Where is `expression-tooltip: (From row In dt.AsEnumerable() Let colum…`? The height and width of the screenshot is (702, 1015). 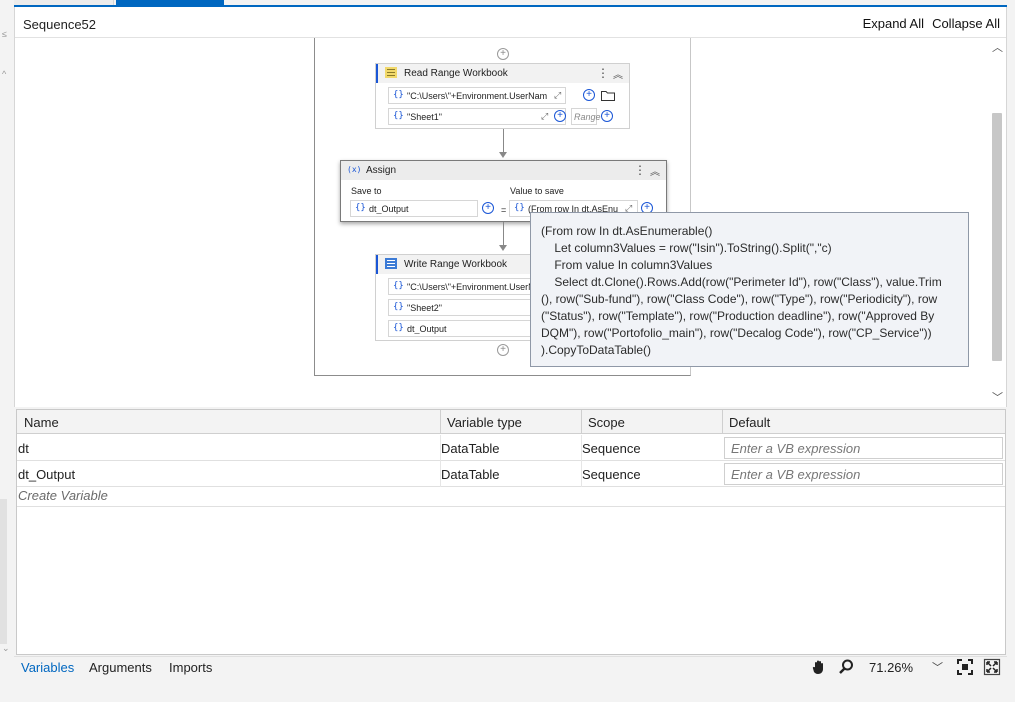
expression-tooltip: (From row In dt.AsEnumerable() Let colum… is located at coordinates (749, 289).